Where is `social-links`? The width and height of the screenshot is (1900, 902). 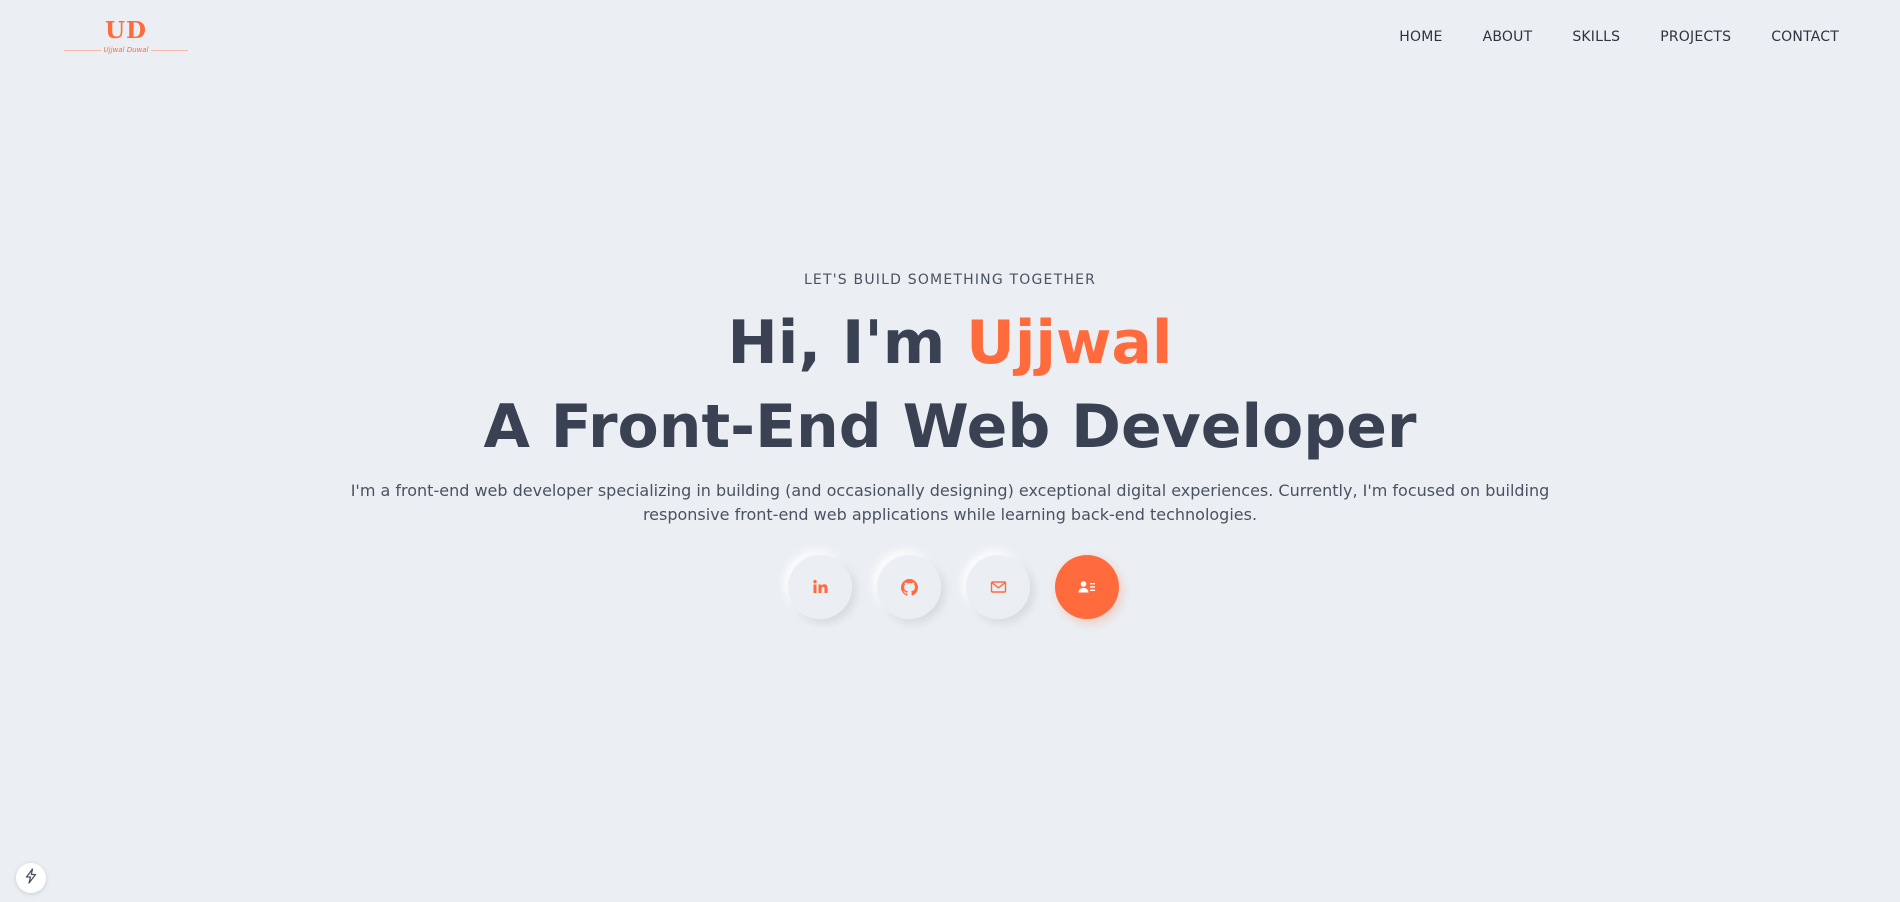
social-links is located at coordinates (953, 587).